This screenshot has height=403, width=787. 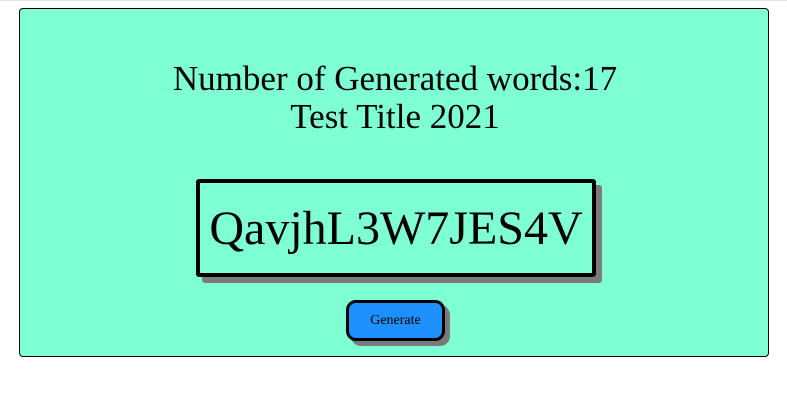 I want to click on generated-word-display: QavjhL3W7JES4V, so click(x=396, y=228).